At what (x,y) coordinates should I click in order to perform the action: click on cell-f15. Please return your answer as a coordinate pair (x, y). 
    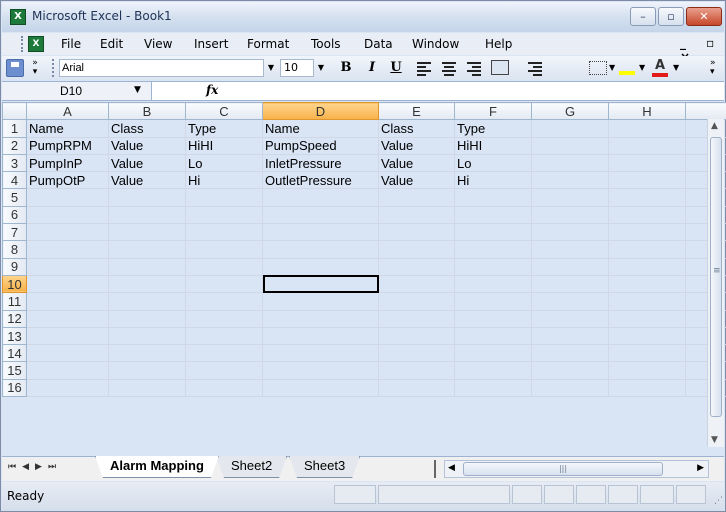
    Looking at the image, I should click on (493, 370).